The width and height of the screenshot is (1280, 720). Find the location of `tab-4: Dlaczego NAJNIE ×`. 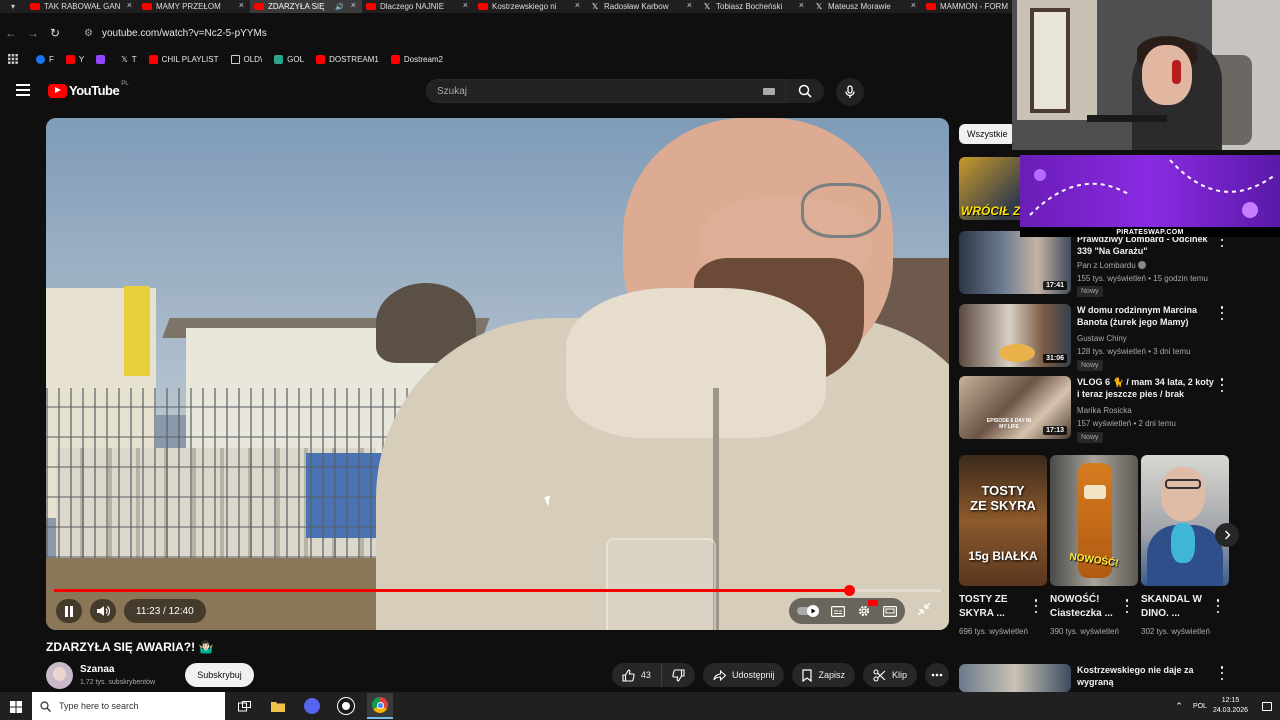

tab-4: Dlaczego NAJNIE × is located at coordinates (418, 6).